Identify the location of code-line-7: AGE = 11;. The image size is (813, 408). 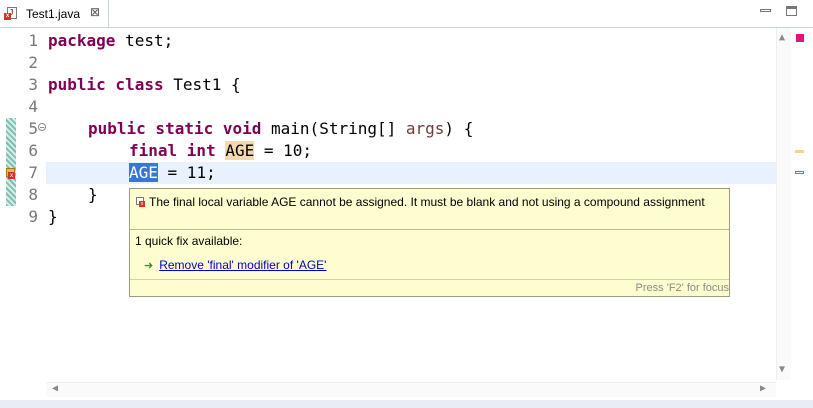
(172, 173).